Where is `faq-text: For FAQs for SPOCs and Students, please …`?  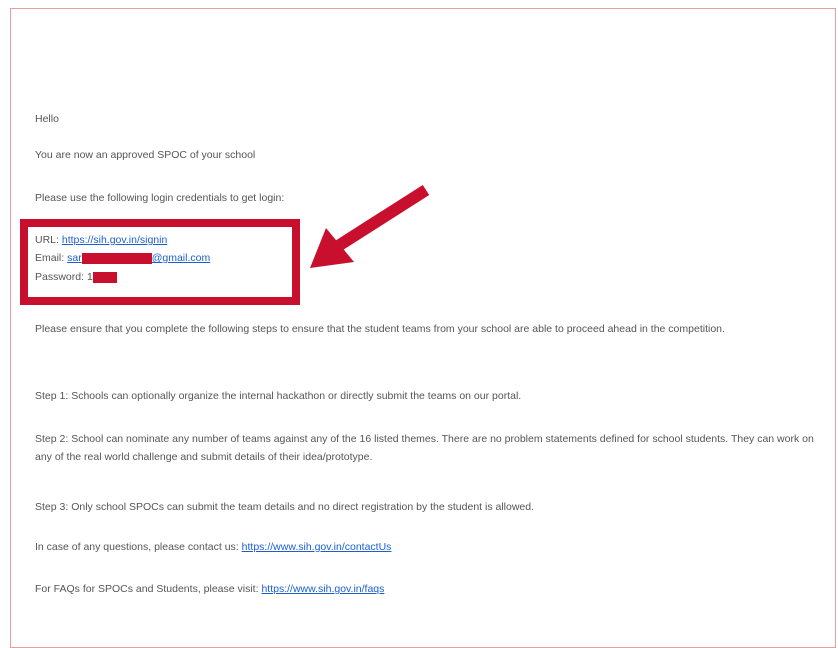
faq-text: For FAQs for SPOCs and Students, please … is located at coordinates (147, 589).